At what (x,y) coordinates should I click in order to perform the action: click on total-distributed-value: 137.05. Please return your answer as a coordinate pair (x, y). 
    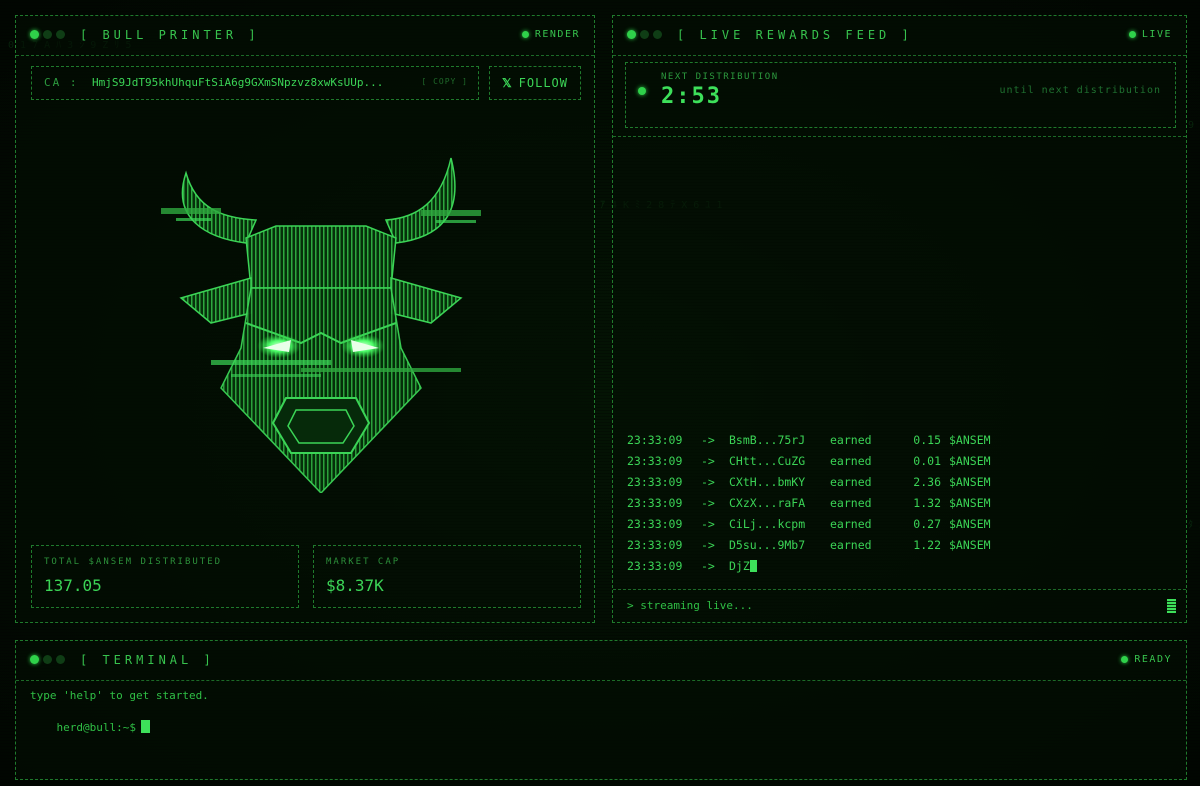
    Looking at the image, I should click on (73, 585).